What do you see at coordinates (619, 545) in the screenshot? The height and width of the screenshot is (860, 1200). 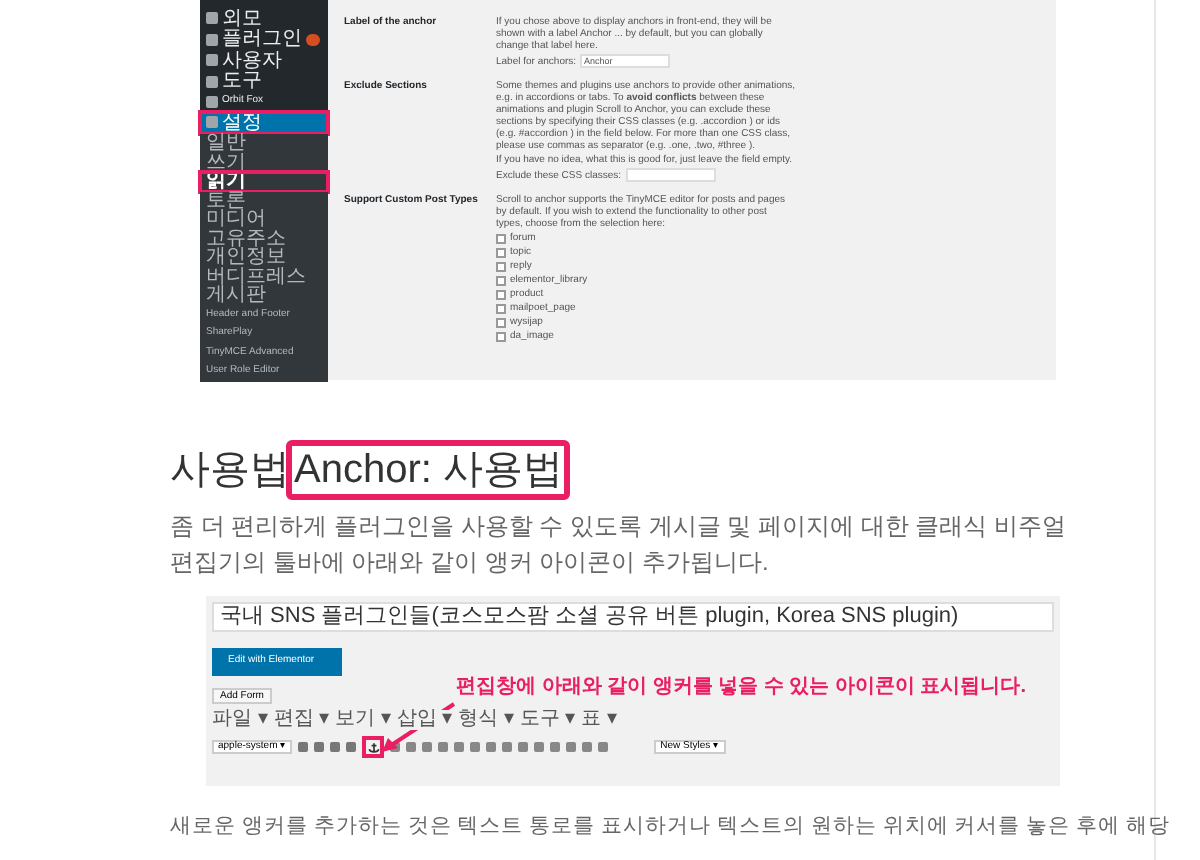 I see `intro-paragraph: 좀 더 편리하게 플러그인을 사용할 수 있도록 게시글 및 페이지에 대한 클래식 비주얼 편집기의 툴바에 아래와 같이 앵커 아이콘이 추가됩니다.` at bounding box center [619, 545].